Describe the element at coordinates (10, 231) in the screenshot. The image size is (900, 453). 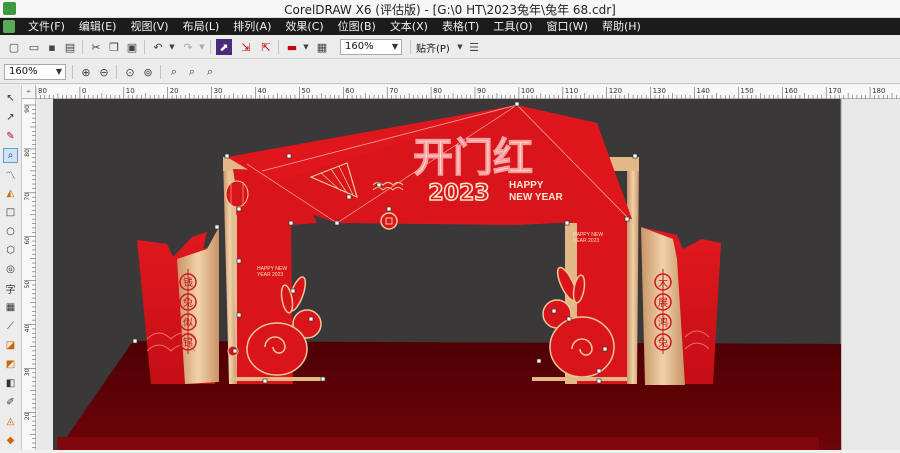
I see `ellipse-tool-icon: ○` at that location.